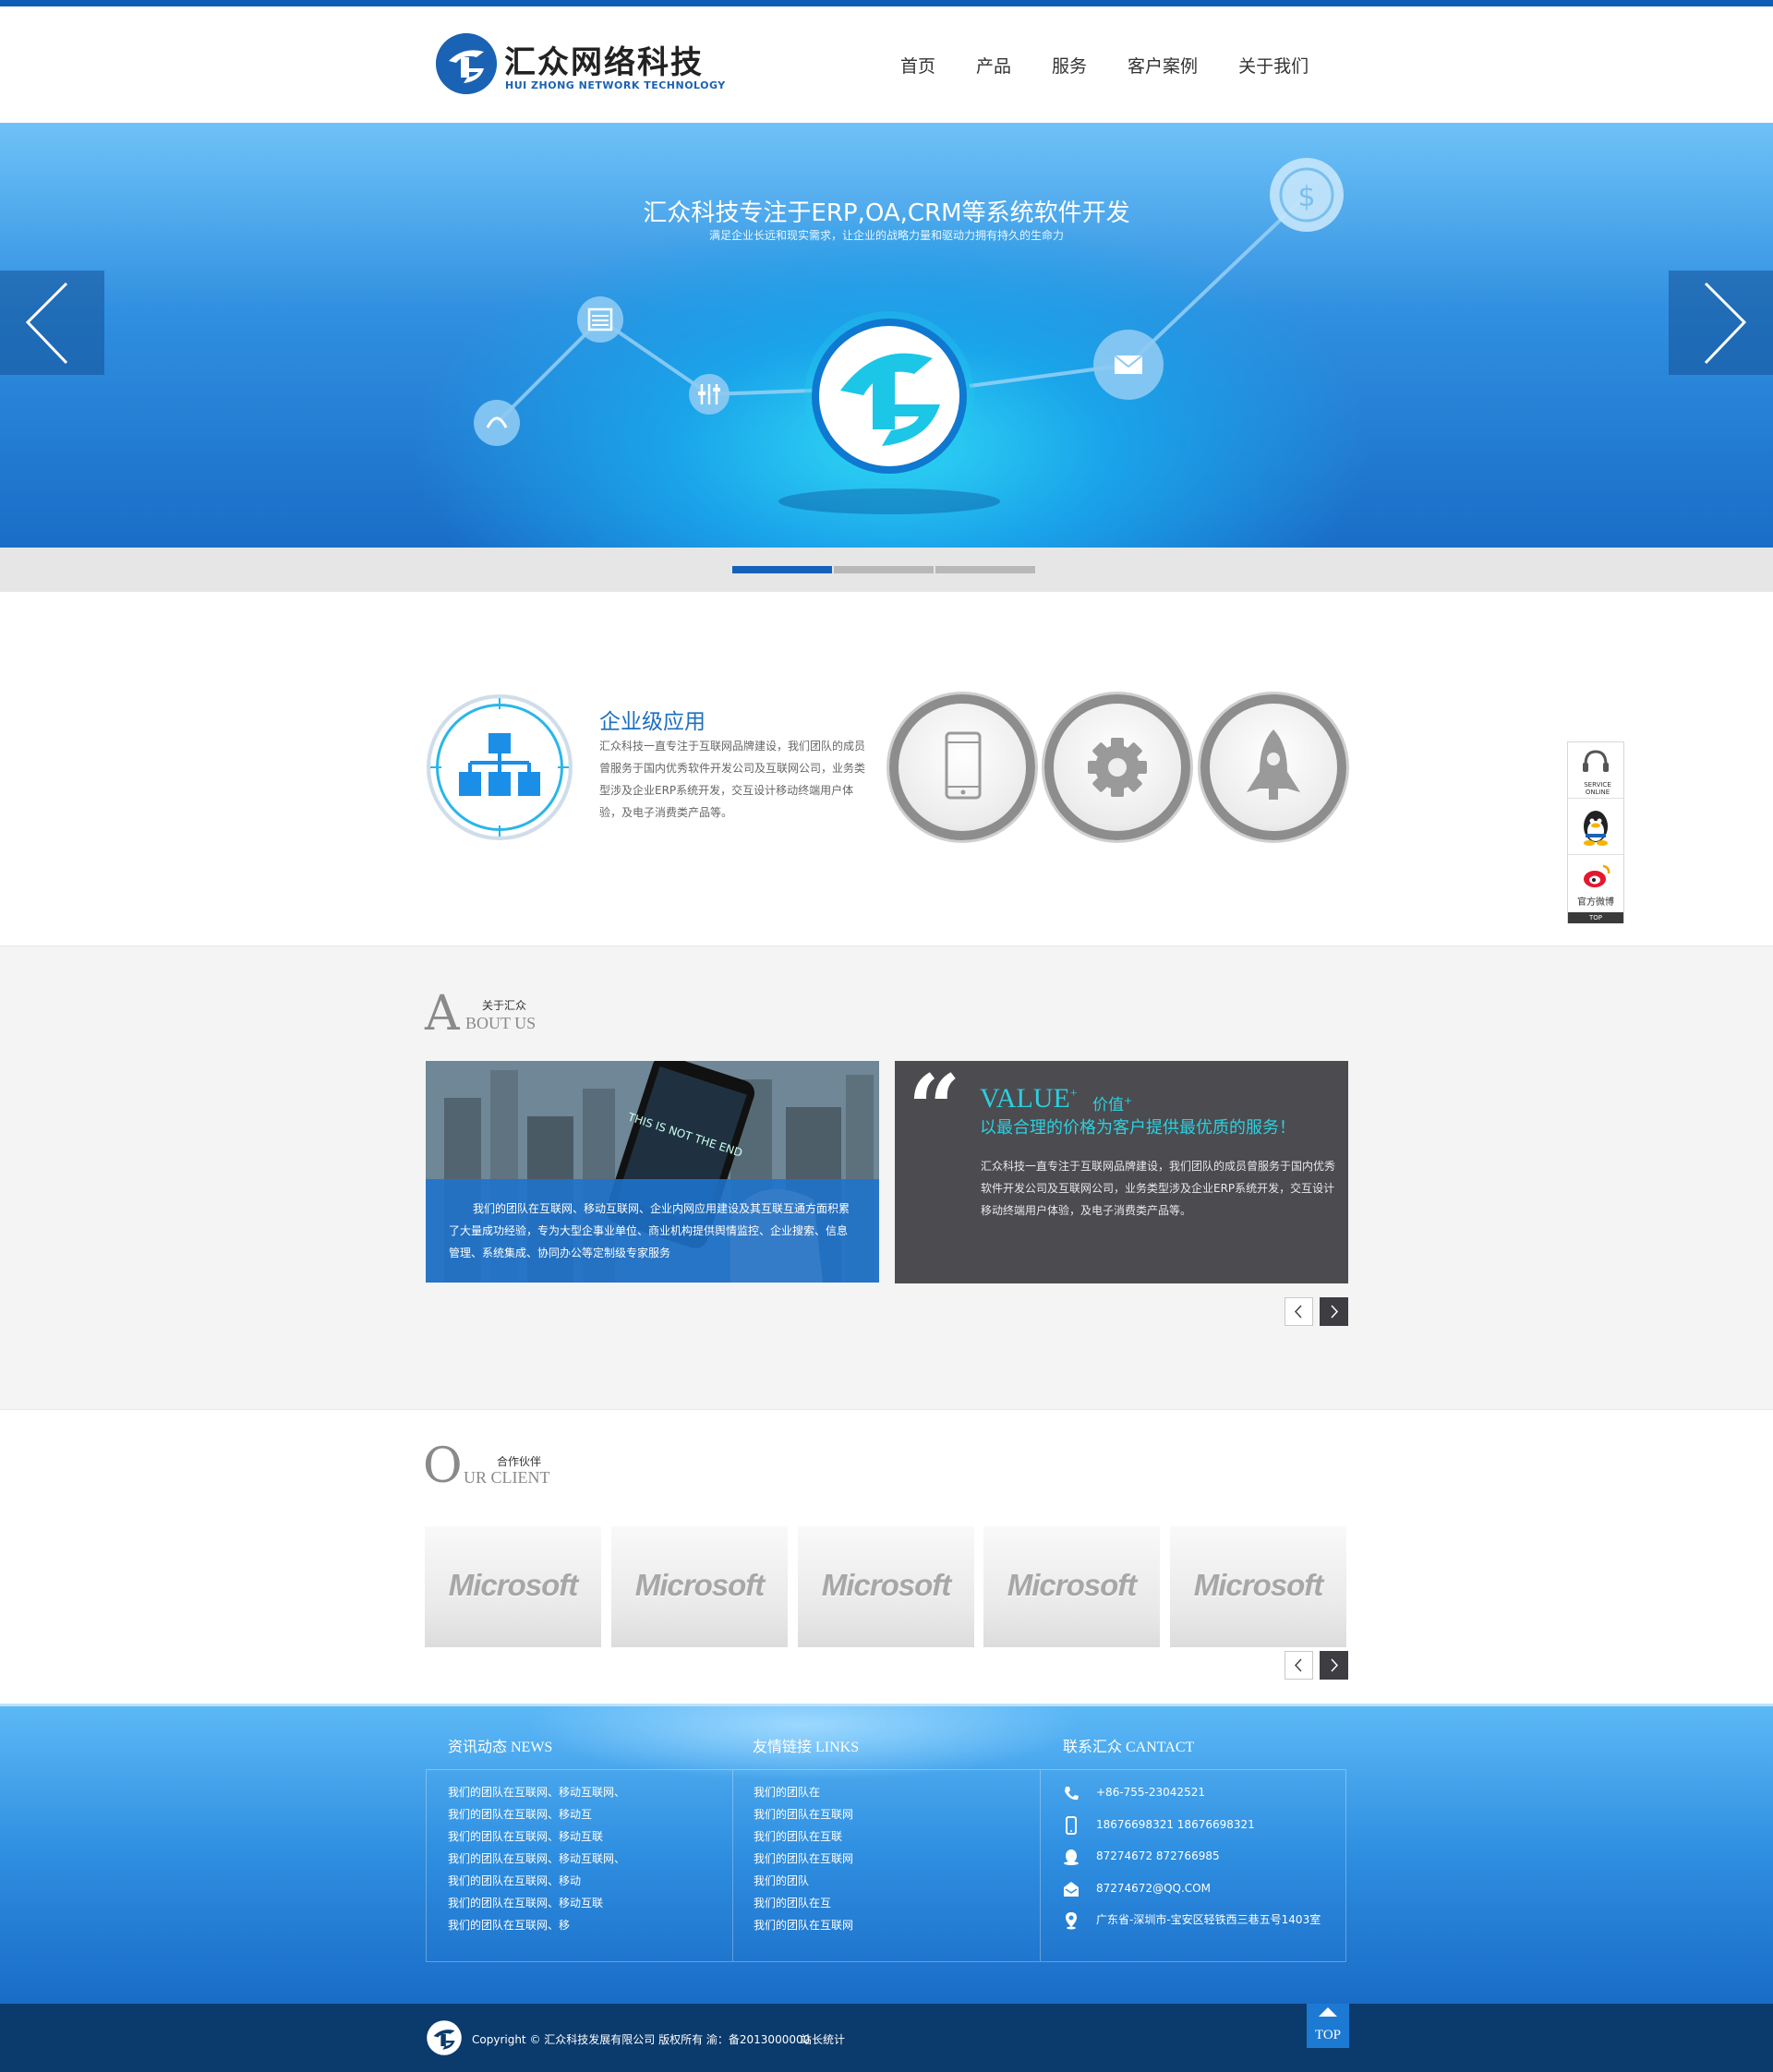 The height and width of the screenshot is (2072, 1773). What do you see at coordinates (1273, 71) in the screenshot?
I see `nav-about: 关于我们` at bounding box center [1273, 71].